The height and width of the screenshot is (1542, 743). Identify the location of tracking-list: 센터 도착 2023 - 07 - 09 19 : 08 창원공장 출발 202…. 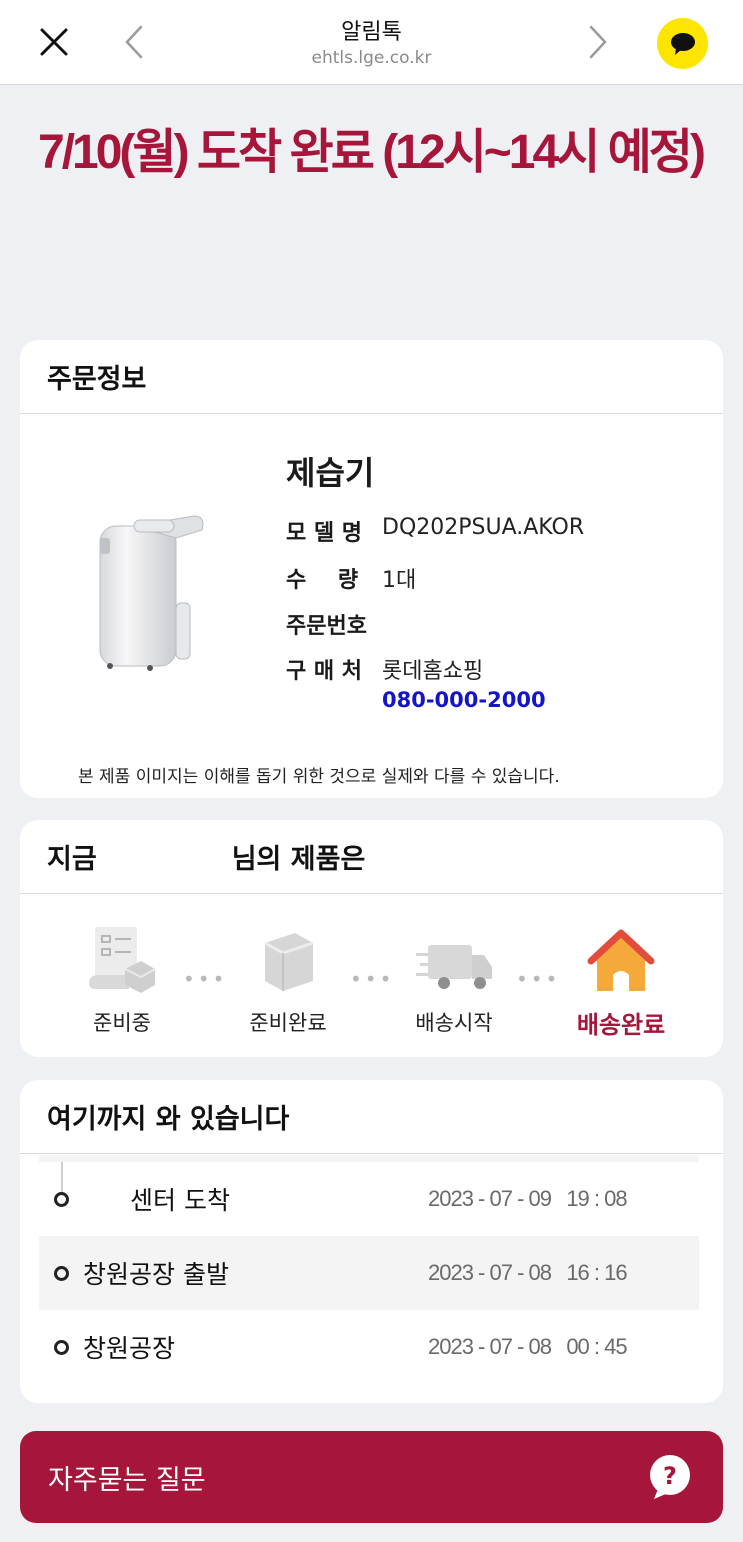
(369, 1273).